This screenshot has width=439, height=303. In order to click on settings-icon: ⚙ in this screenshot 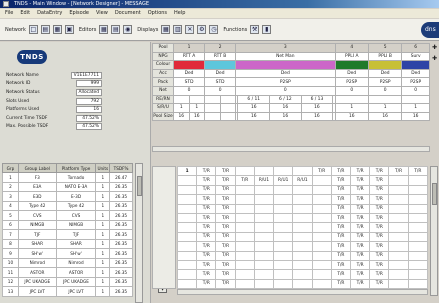, I will do `click(202, 29)`.